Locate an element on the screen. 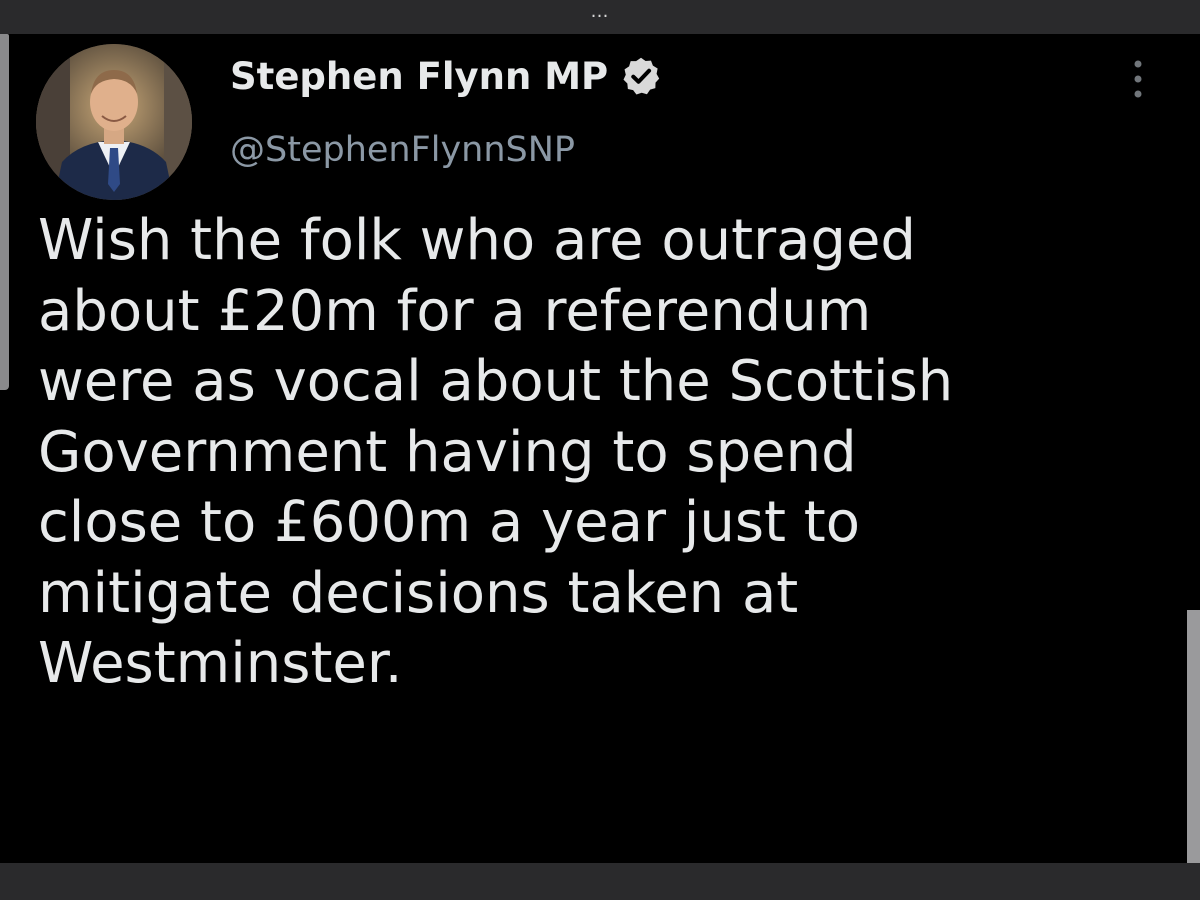 The height and width of the screenshot is (900, 1200). more-options-icon is located at coordinates (1138, 79).